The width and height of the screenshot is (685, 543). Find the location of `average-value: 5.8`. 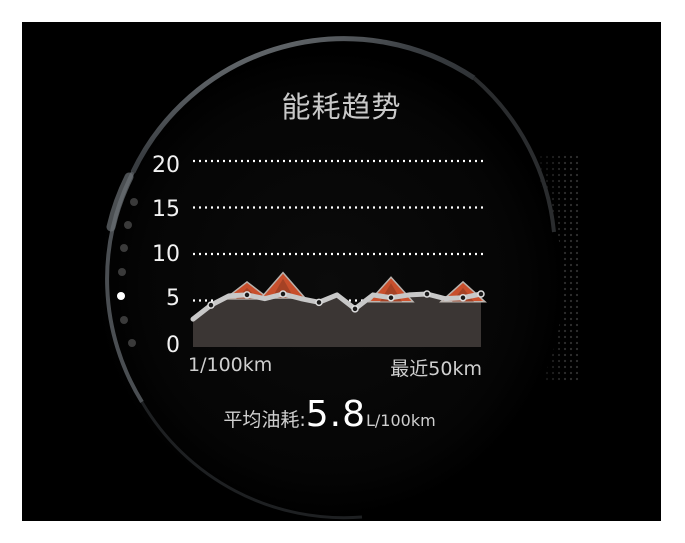

average-value: 5.8 is located at coordinates (335, 414).